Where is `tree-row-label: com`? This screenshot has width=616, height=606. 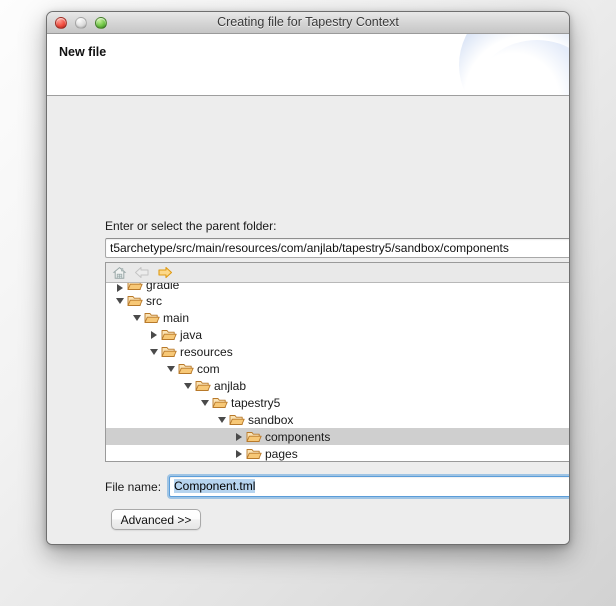 tree-row-label: com is located at coordinates (208, 368).